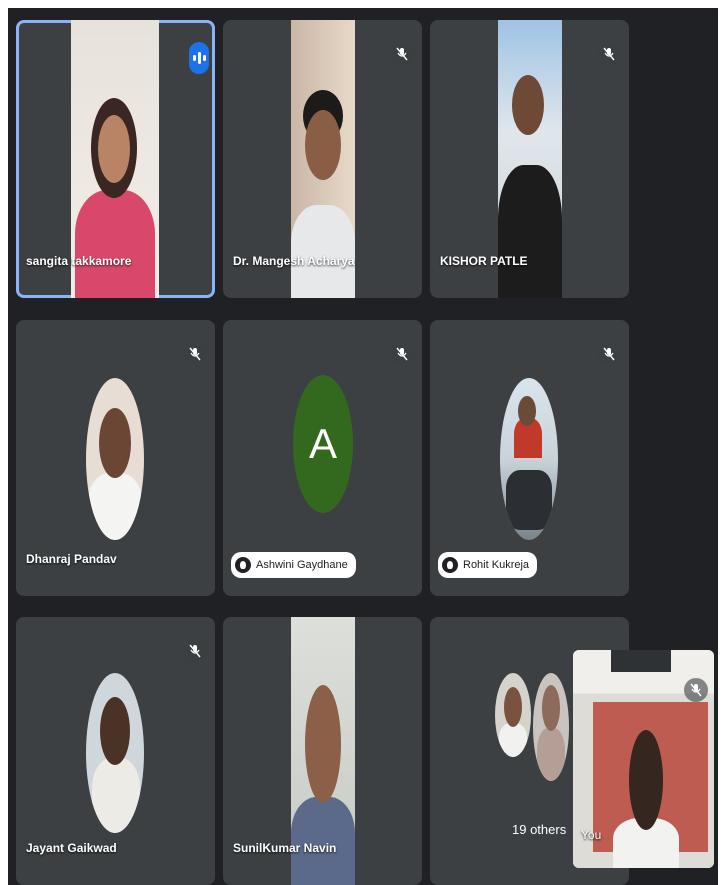 Image resolution: width=725 pixels, height=885 pixels. What do you see at coordinates (496, 565) in the screenshot?
I see `participant-name: Rohit Kukreja` at bounding box center [496, 565].